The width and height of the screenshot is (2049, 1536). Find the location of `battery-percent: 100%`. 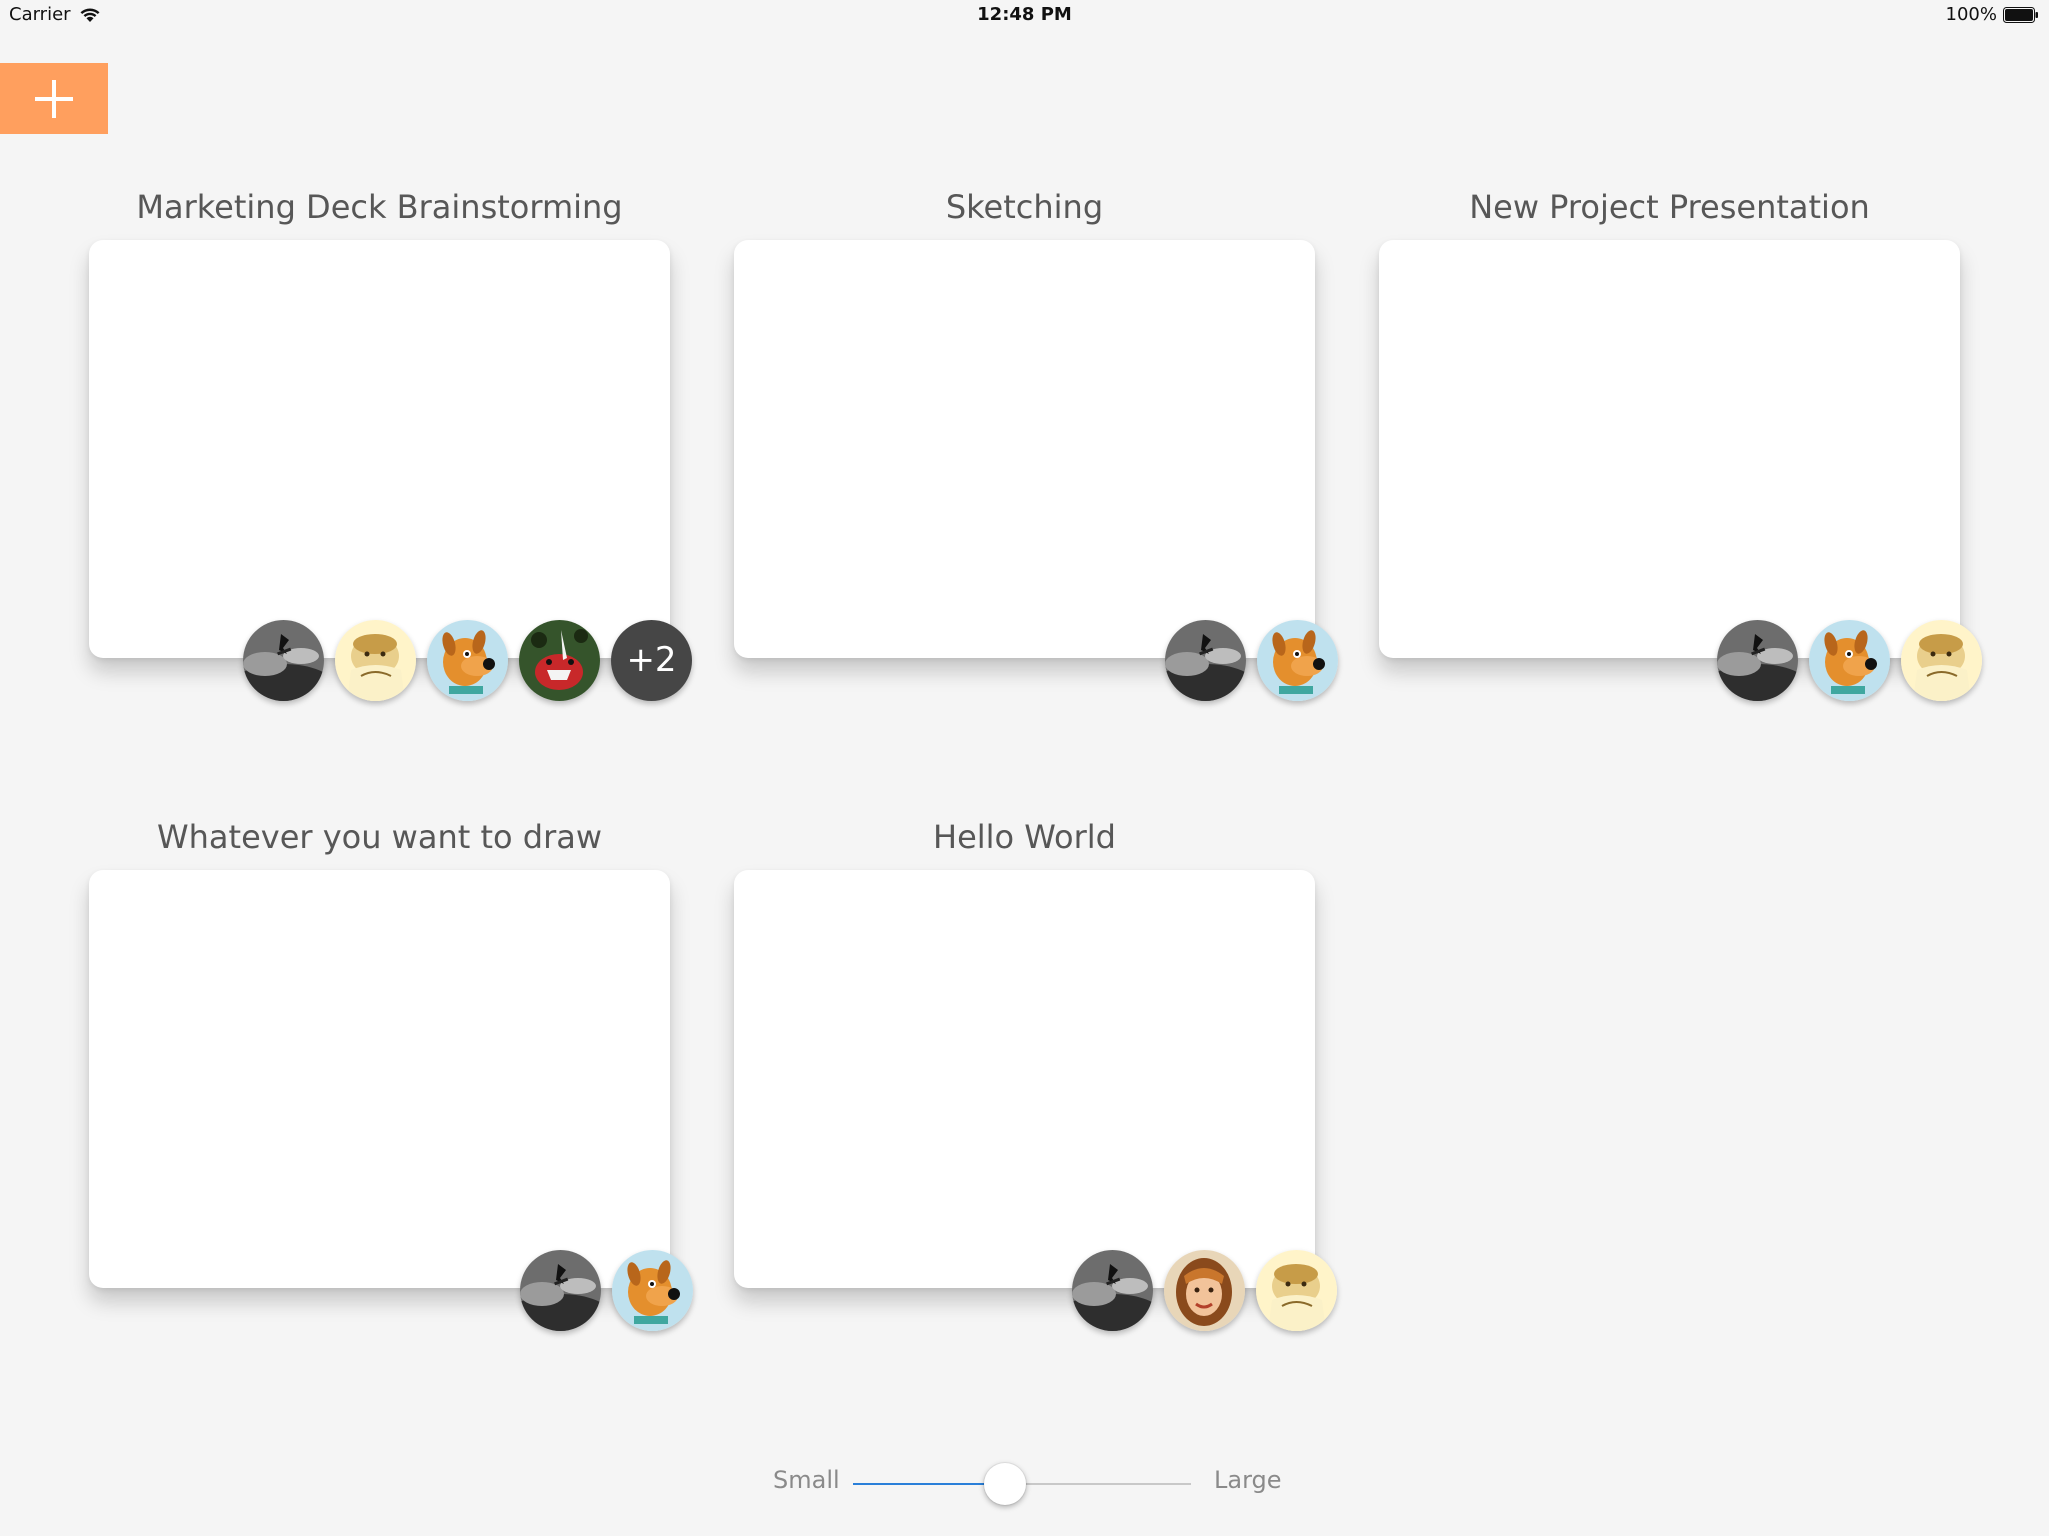

battery-percent: 100% is located at coordinates (1971, 14).